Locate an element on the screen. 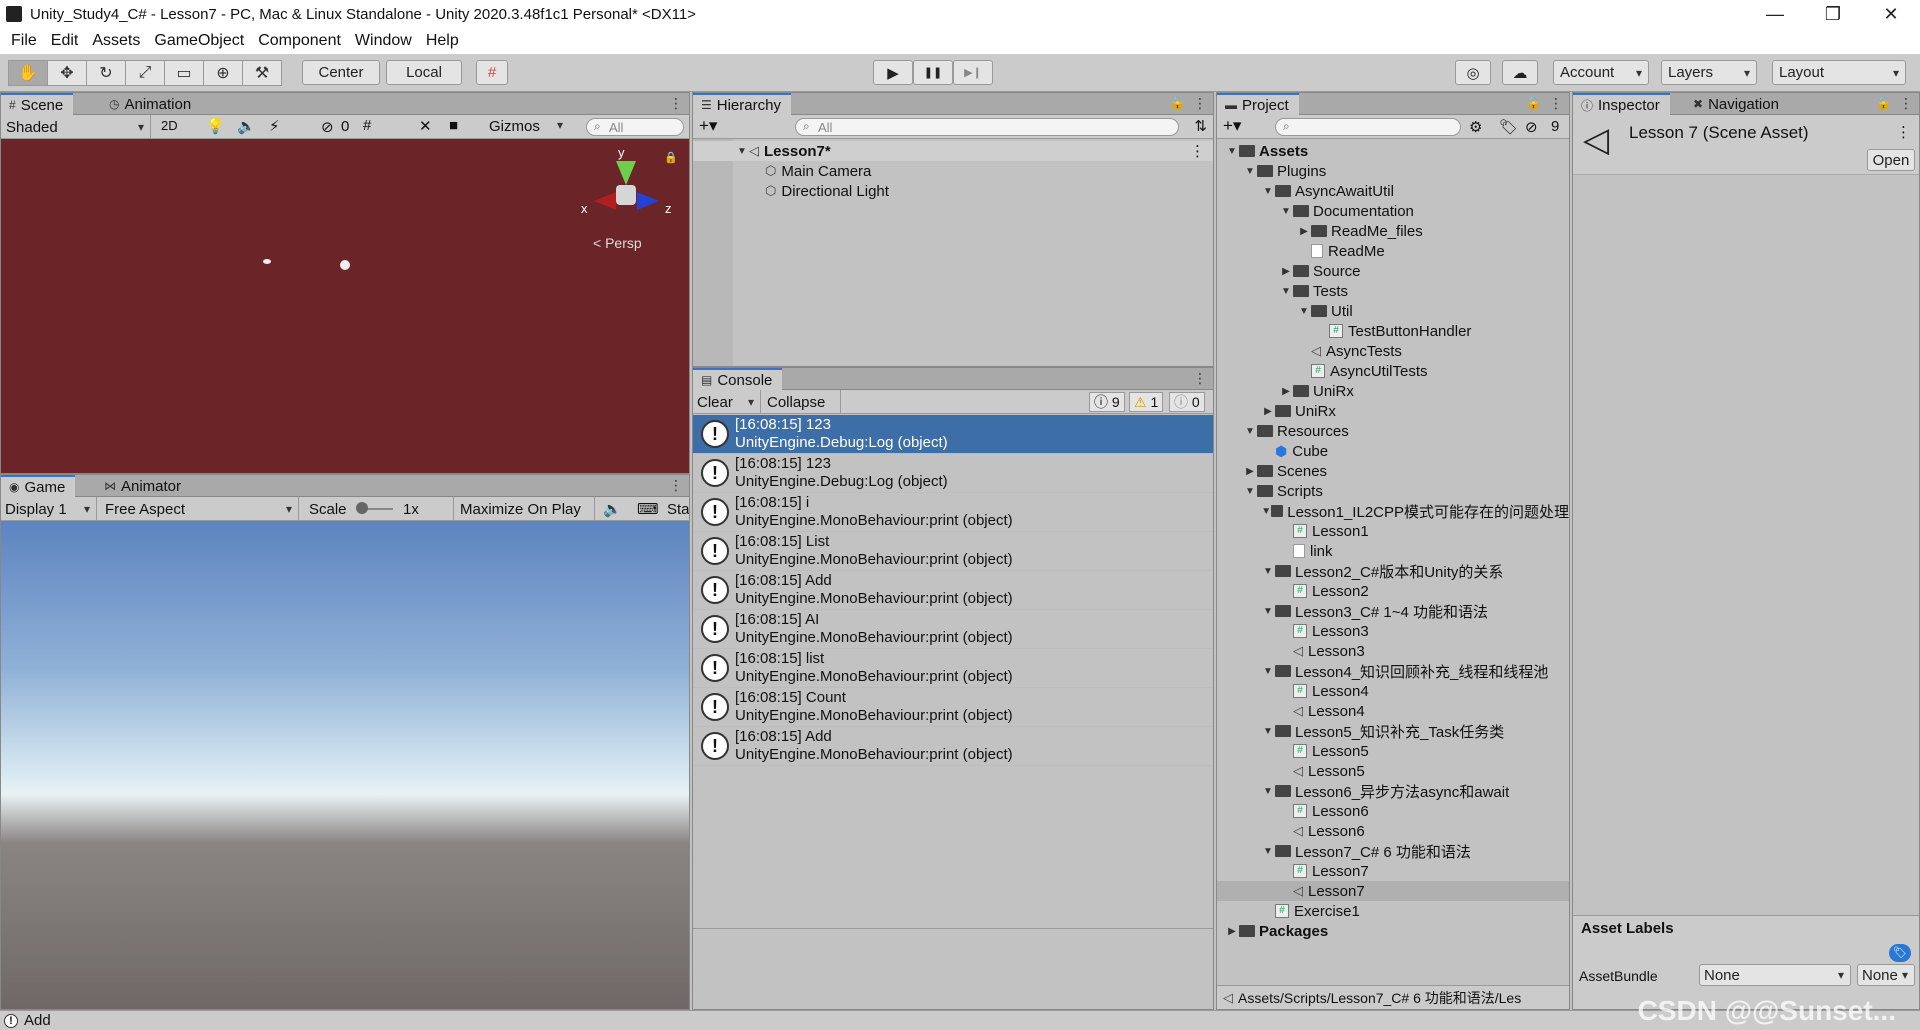 Image resolution: width=1920 pixels, height=1030 pixels. project-tree-item: ▼ Tests is located at coordinates (1393, 291).